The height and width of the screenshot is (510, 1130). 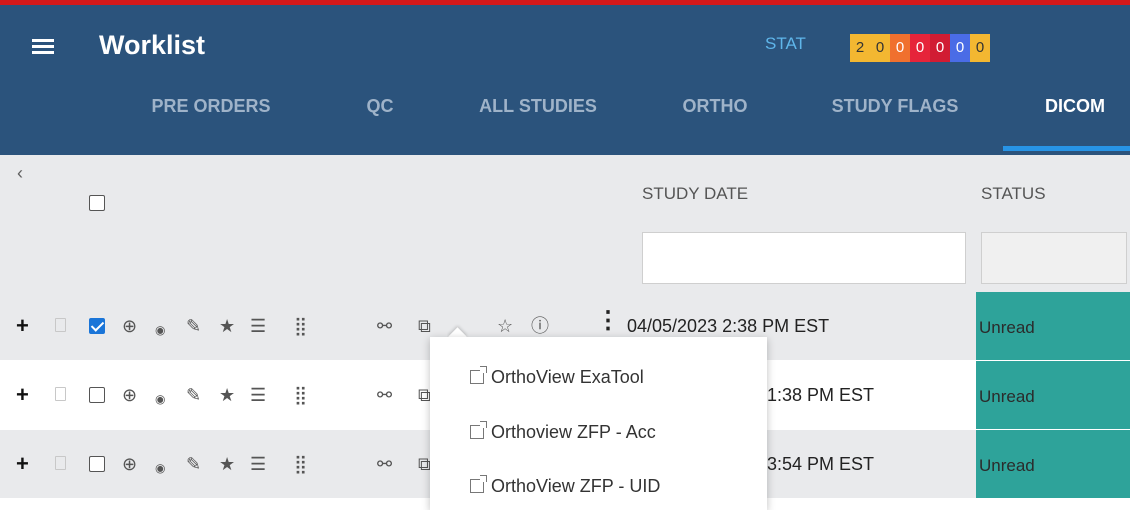 What do you see at coordinates (565, 486) in the screenshot?
I see `menu-item-orthoview-zfp-uid: OrthoView ZFP - UID` at bounding box center [565, 486].